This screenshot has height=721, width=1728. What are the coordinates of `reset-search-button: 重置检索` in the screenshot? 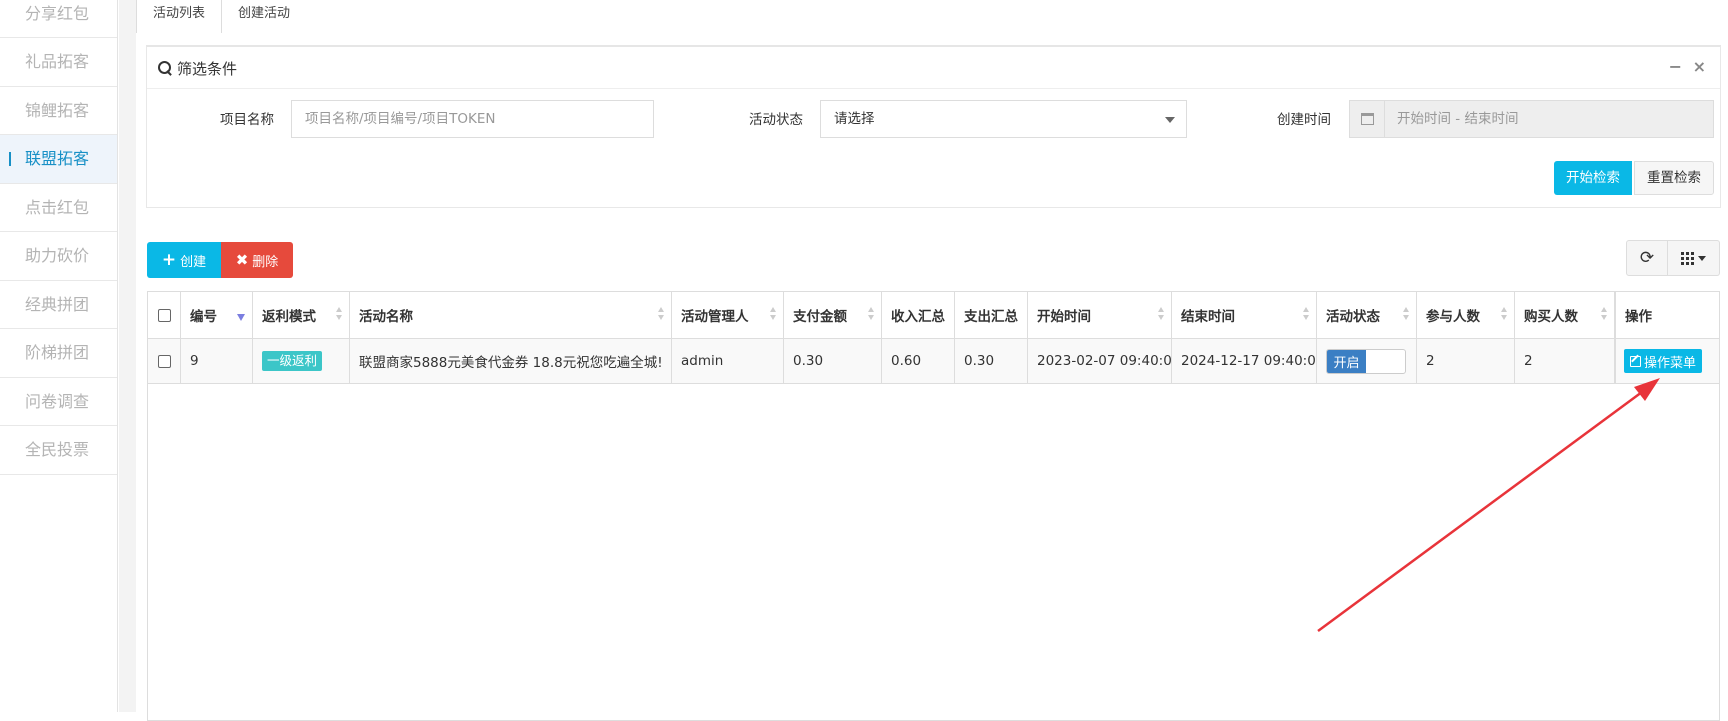 It's located at (1674, 178).